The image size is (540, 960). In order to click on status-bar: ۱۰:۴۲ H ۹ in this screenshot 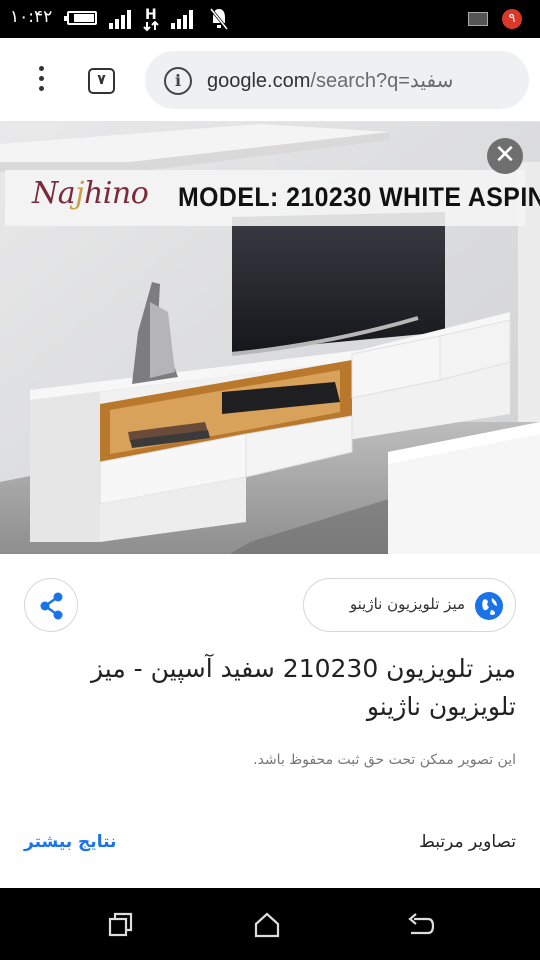, I will do `click(270, 19)`.